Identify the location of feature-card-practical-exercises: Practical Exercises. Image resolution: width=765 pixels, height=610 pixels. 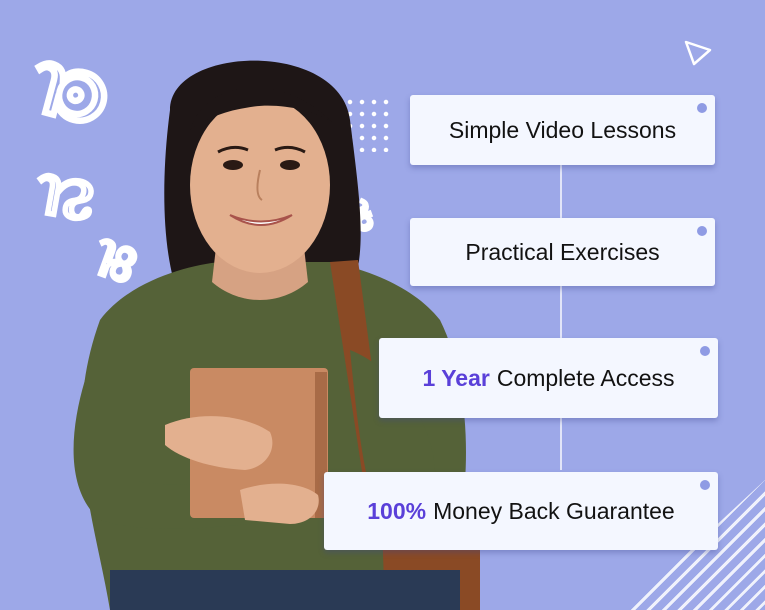
(562, 252).